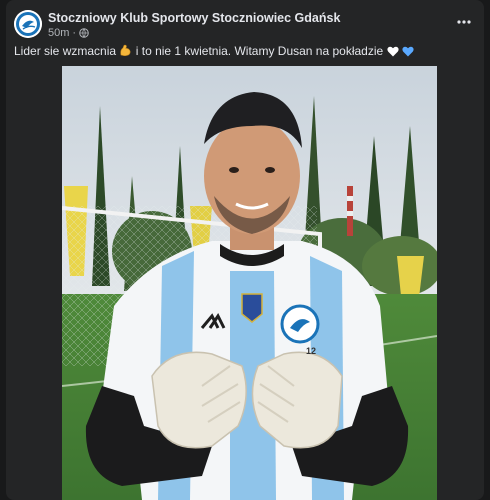 This screenshot has height=500, width=490. I want to click on globe-icon, so click(84, 33).